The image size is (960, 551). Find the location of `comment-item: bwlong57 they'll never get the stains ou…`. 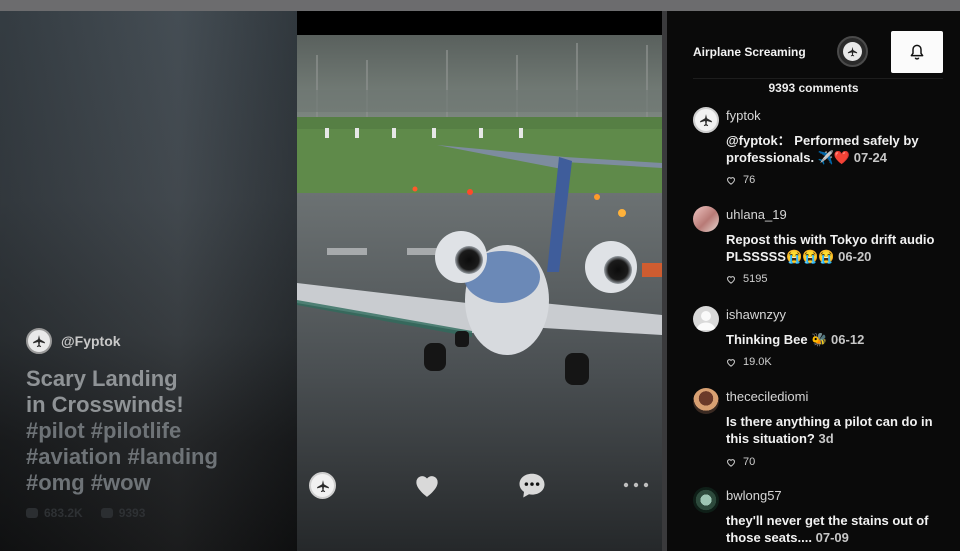

comment-item: bwlong57 they'll never get the stains ou… is located at coordinates (820, 519).